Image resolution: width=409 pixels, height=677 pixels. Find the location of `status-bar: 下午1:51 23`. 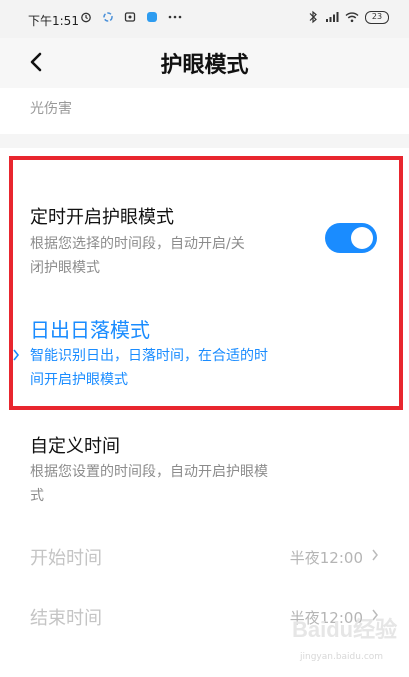

status-bar: 下午1:51 23 is located at coordinates (204, 19).